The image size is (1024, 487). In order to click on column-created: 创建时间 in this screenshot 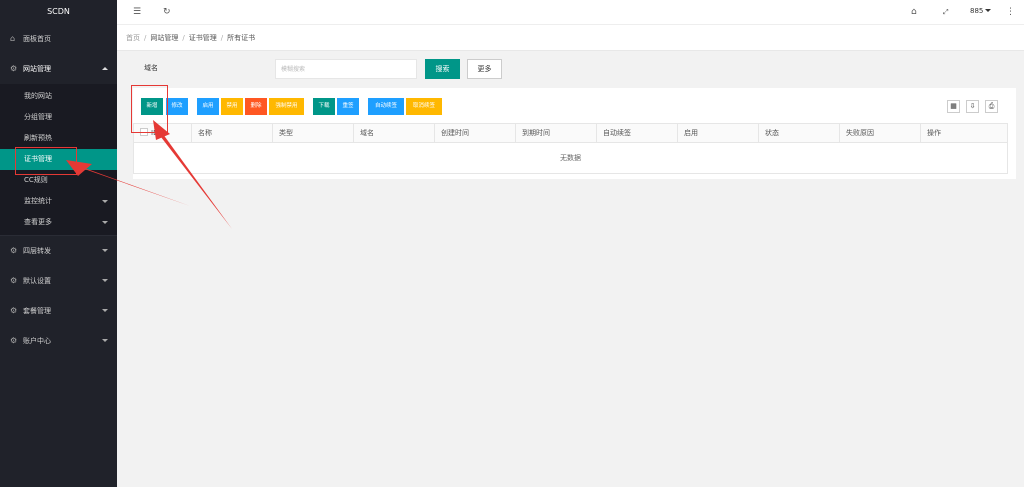, I will do `click(474, 133)`.